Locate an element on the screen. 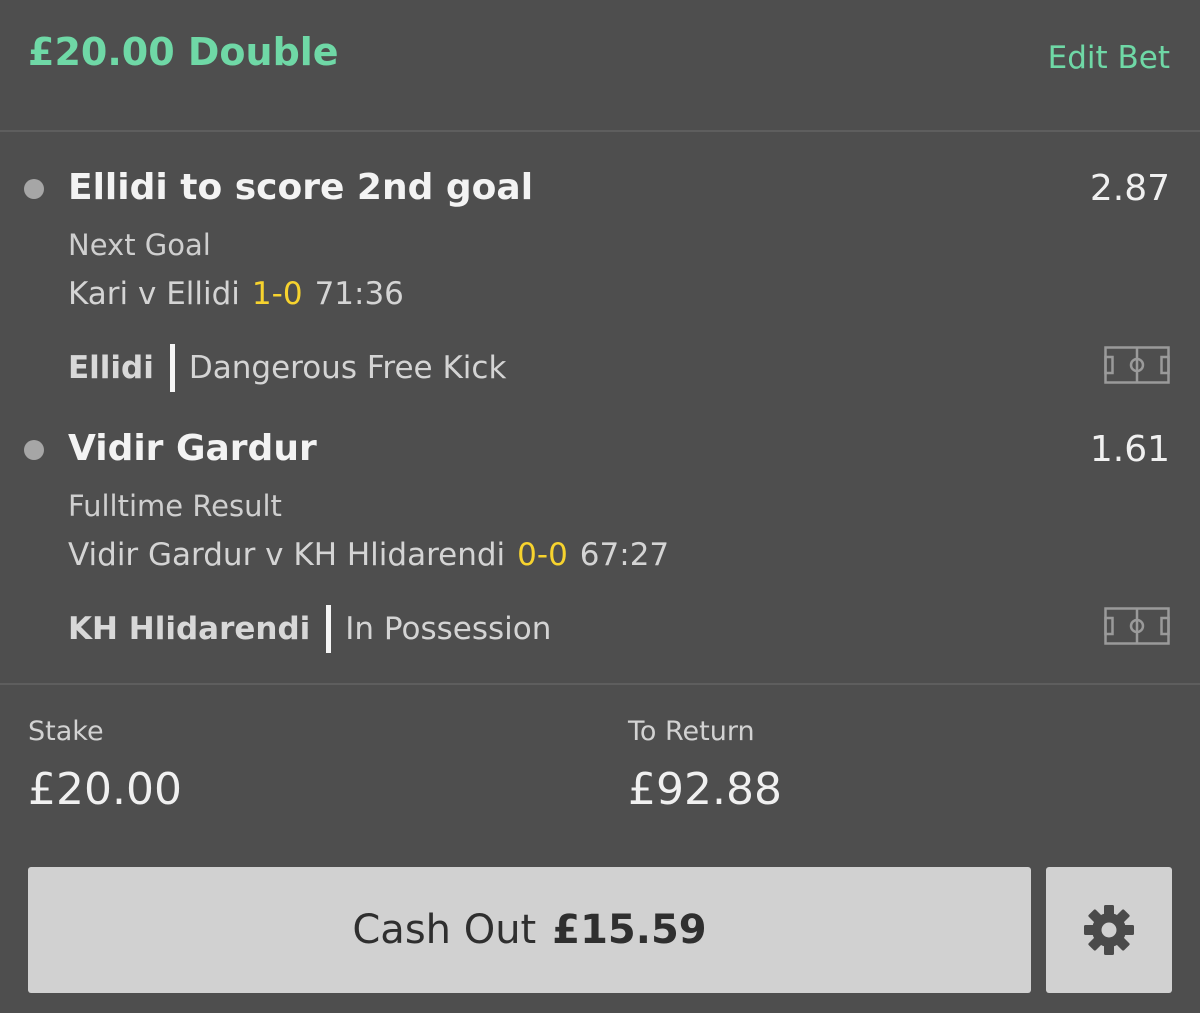 The height and width of the screenshot is (1013, 1200). bet-header: £20.00 Double Edit Bet is located at coordinates (600, 65).